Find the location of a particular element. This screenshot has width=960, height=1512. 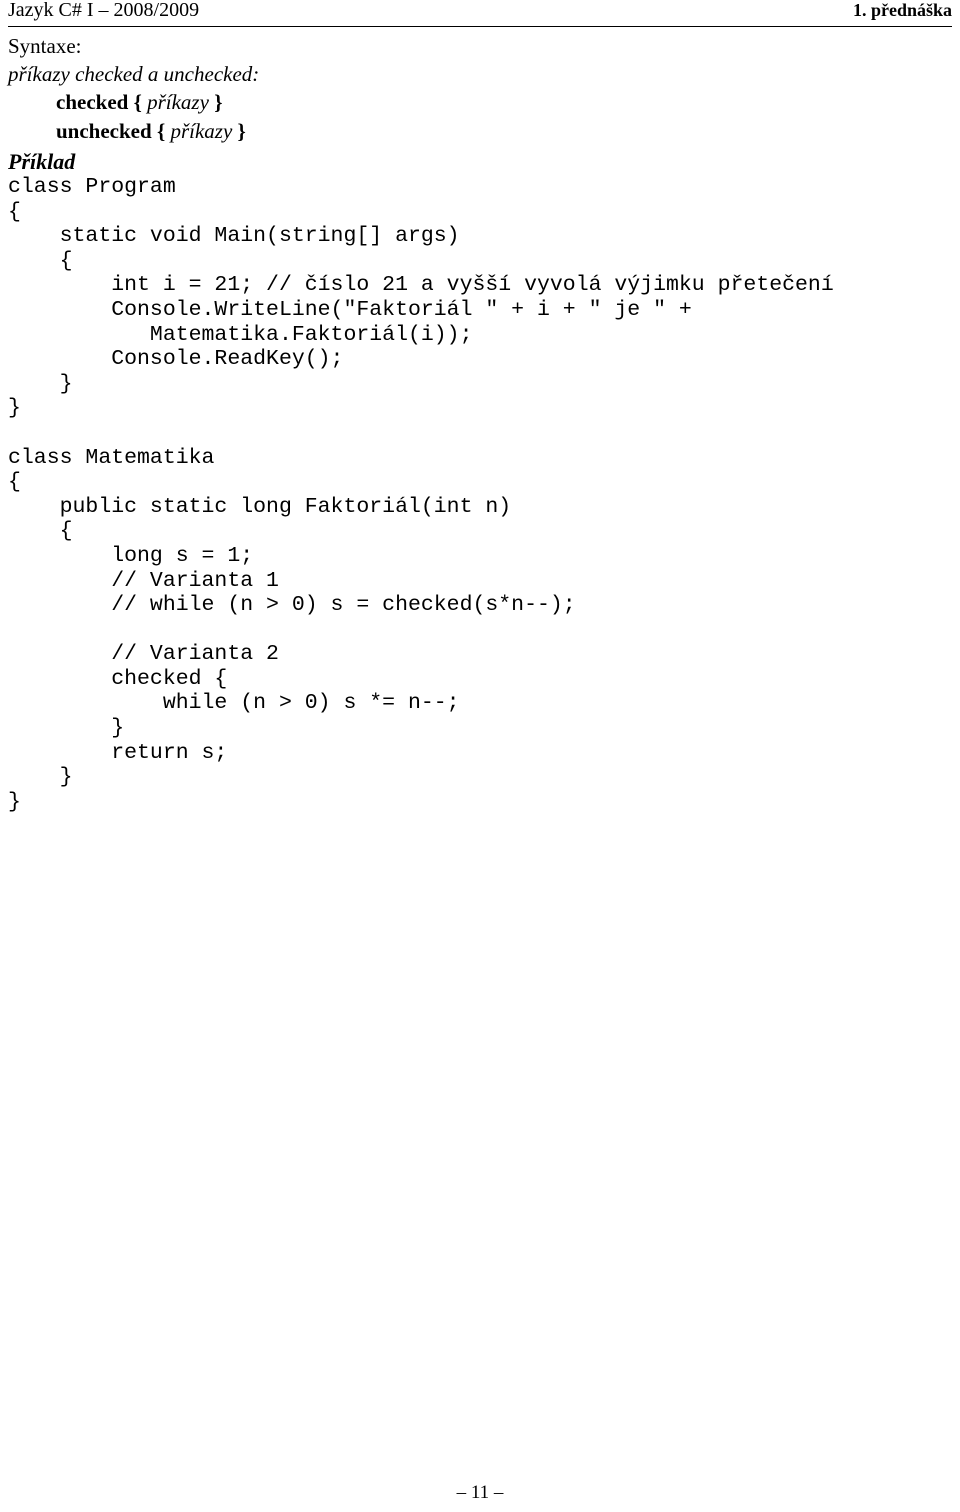

syntax-statement-title: příkazy checked a unchecked: is located at coordinates (134, 74).